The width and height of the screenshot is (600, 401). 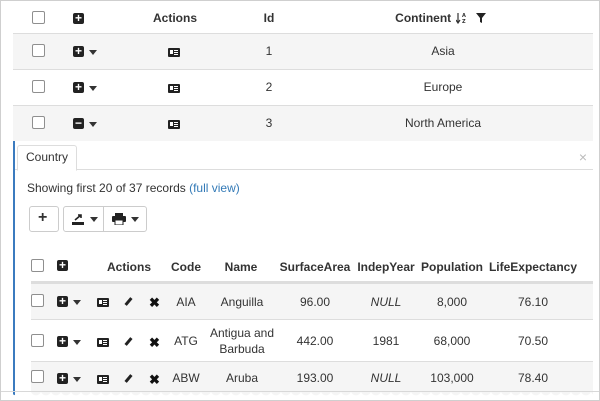 I want to click on tab-country: Country, so click(x=47, y=158).